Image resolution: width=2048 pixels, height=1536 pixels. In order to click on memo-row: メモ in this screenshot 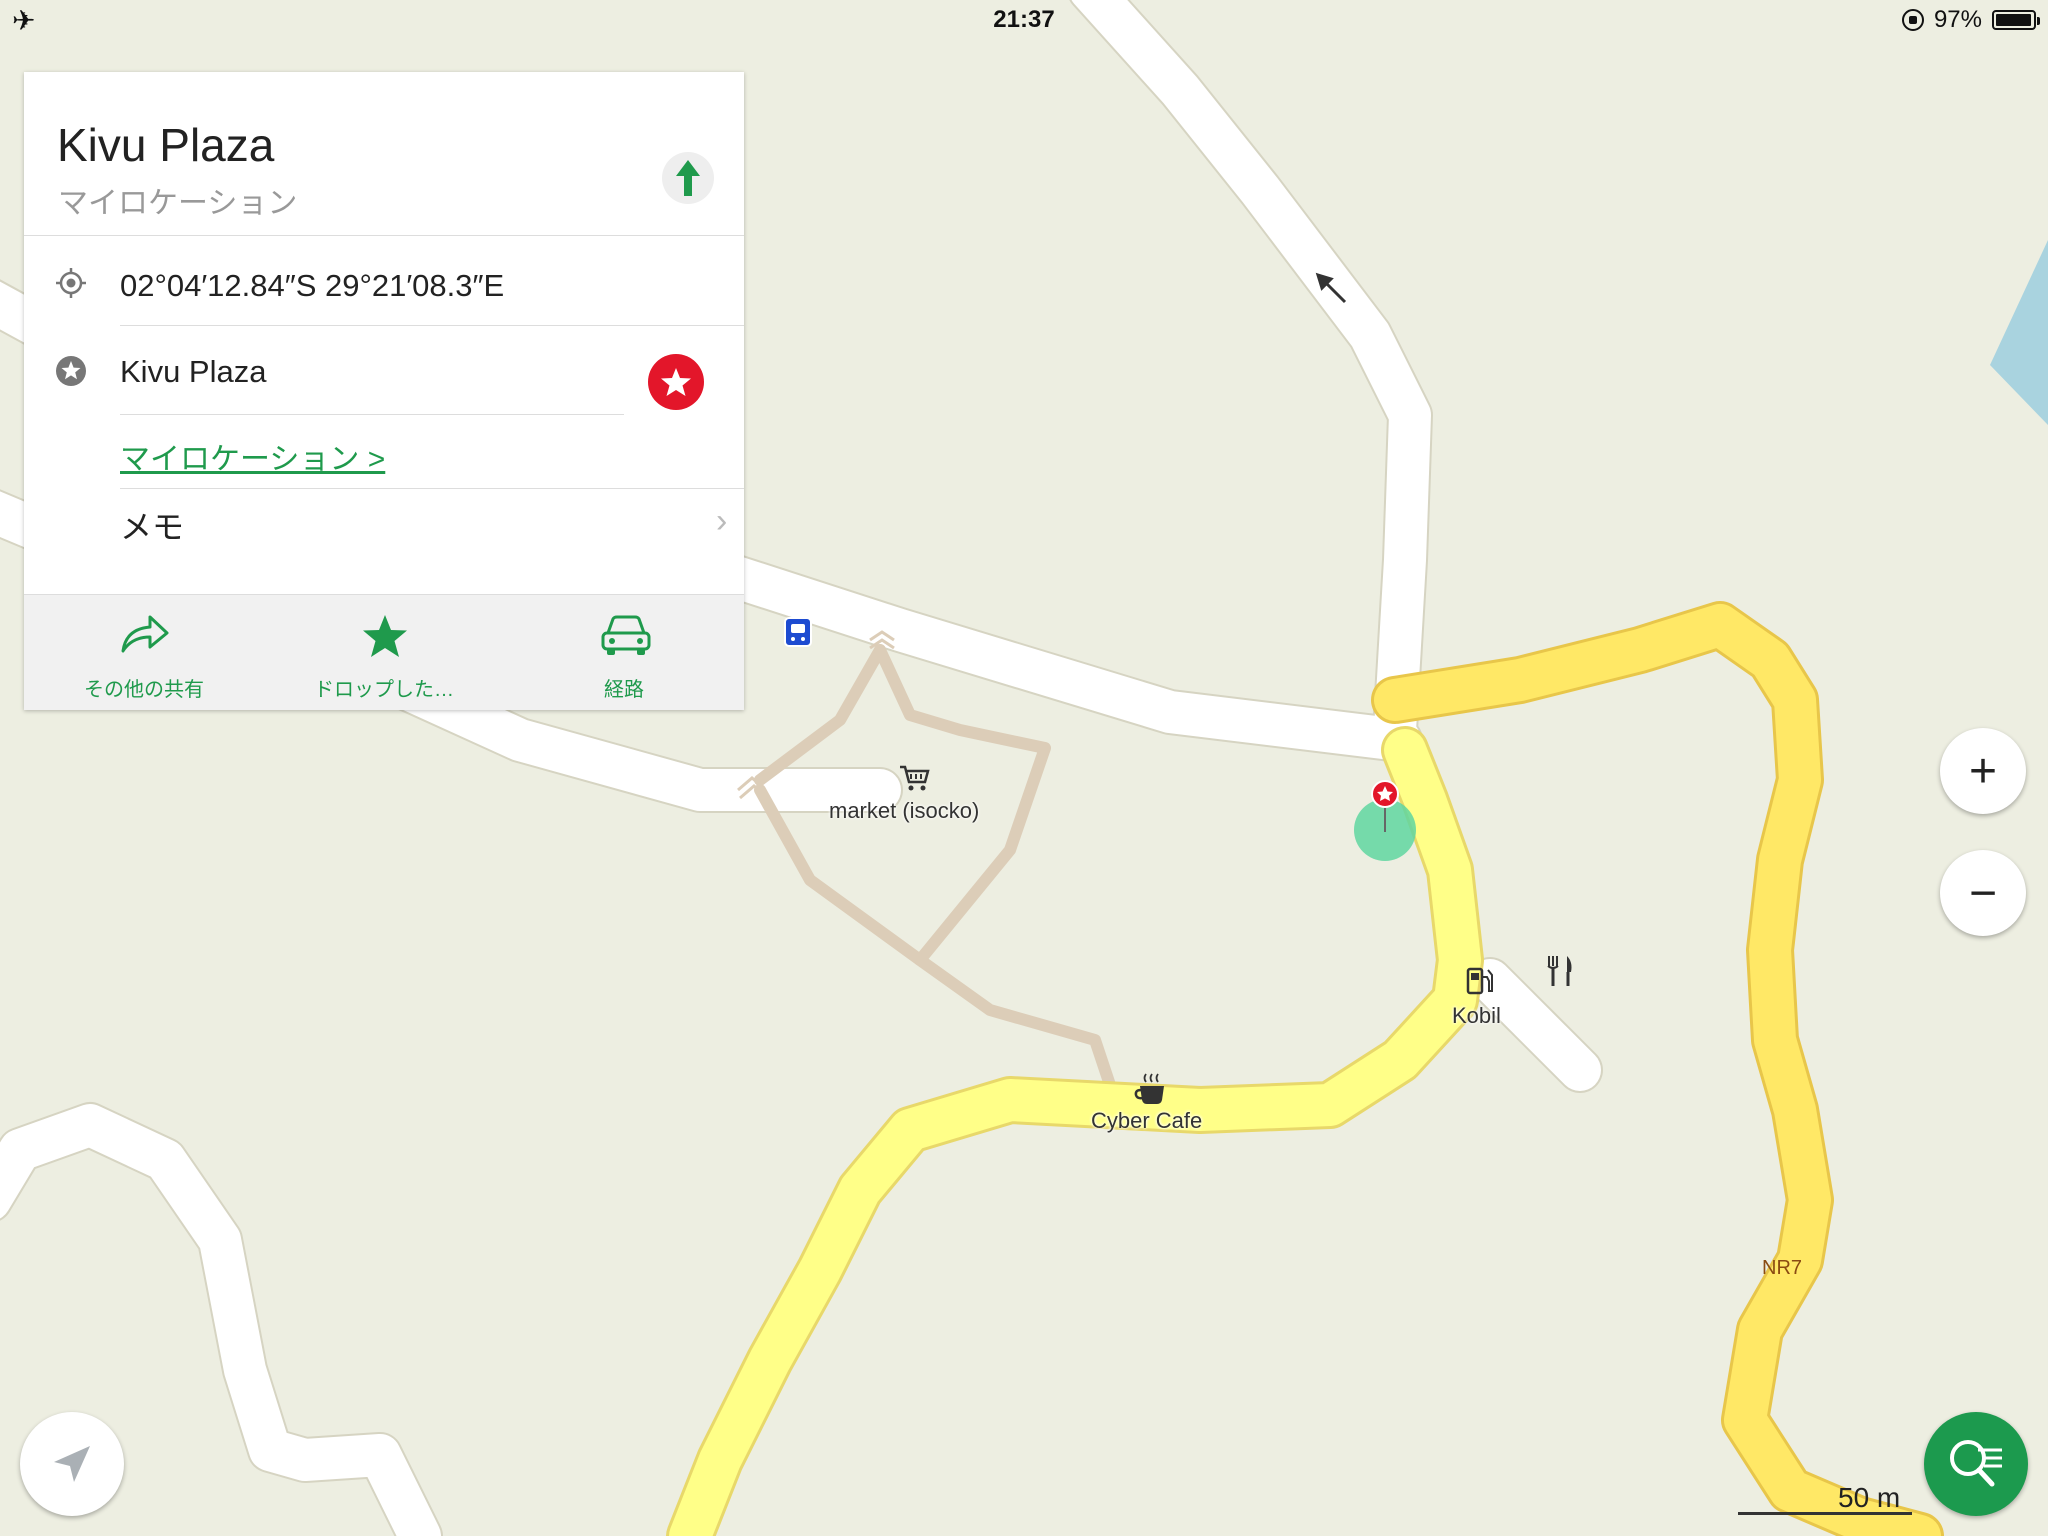, I will do `click(152, 525)`.